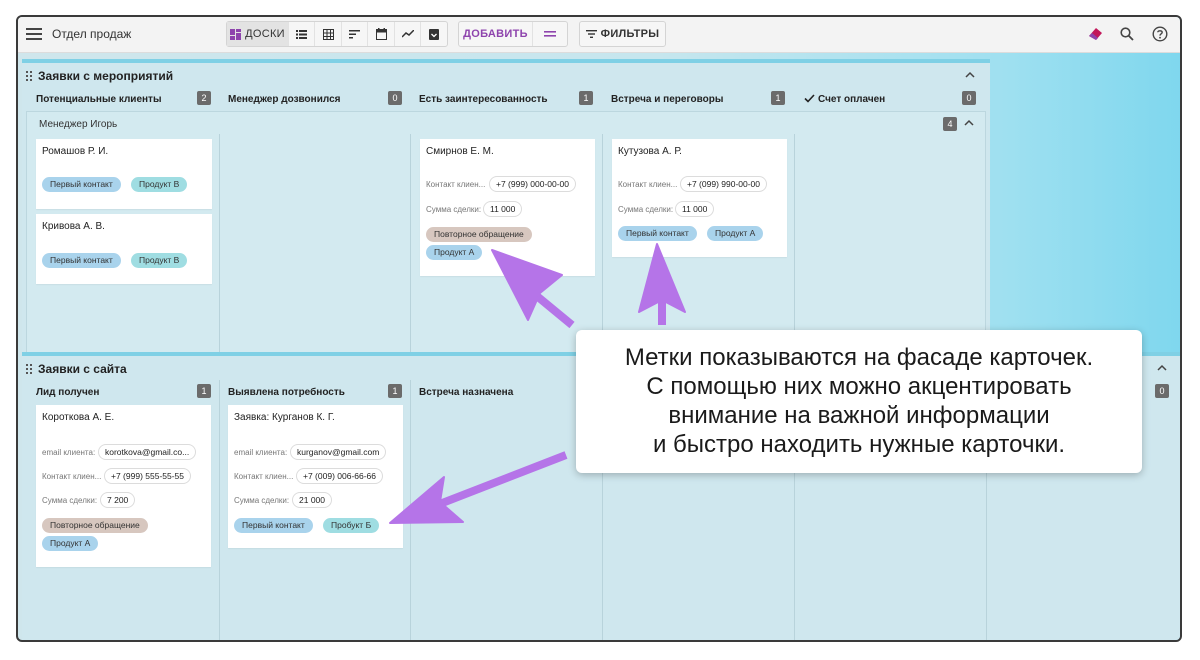 This screenshot has width=1200, height=660. What do you see at coordinates (284, 417) in the screenshot?
I see `card-title: Заявка: Курганов К. Г.` at bounding box center [284, 417].